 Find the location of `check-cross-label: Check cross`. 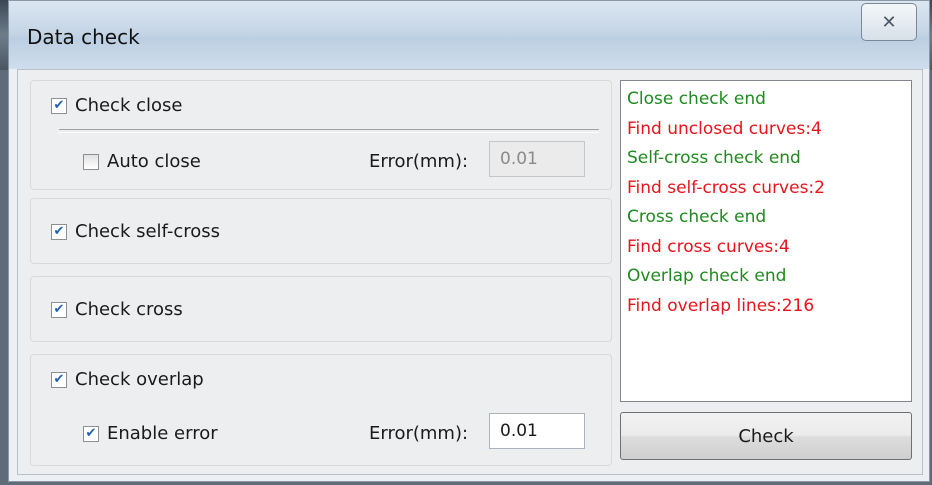

check-cross-label: Check cross is located at coordinates (129, 309).